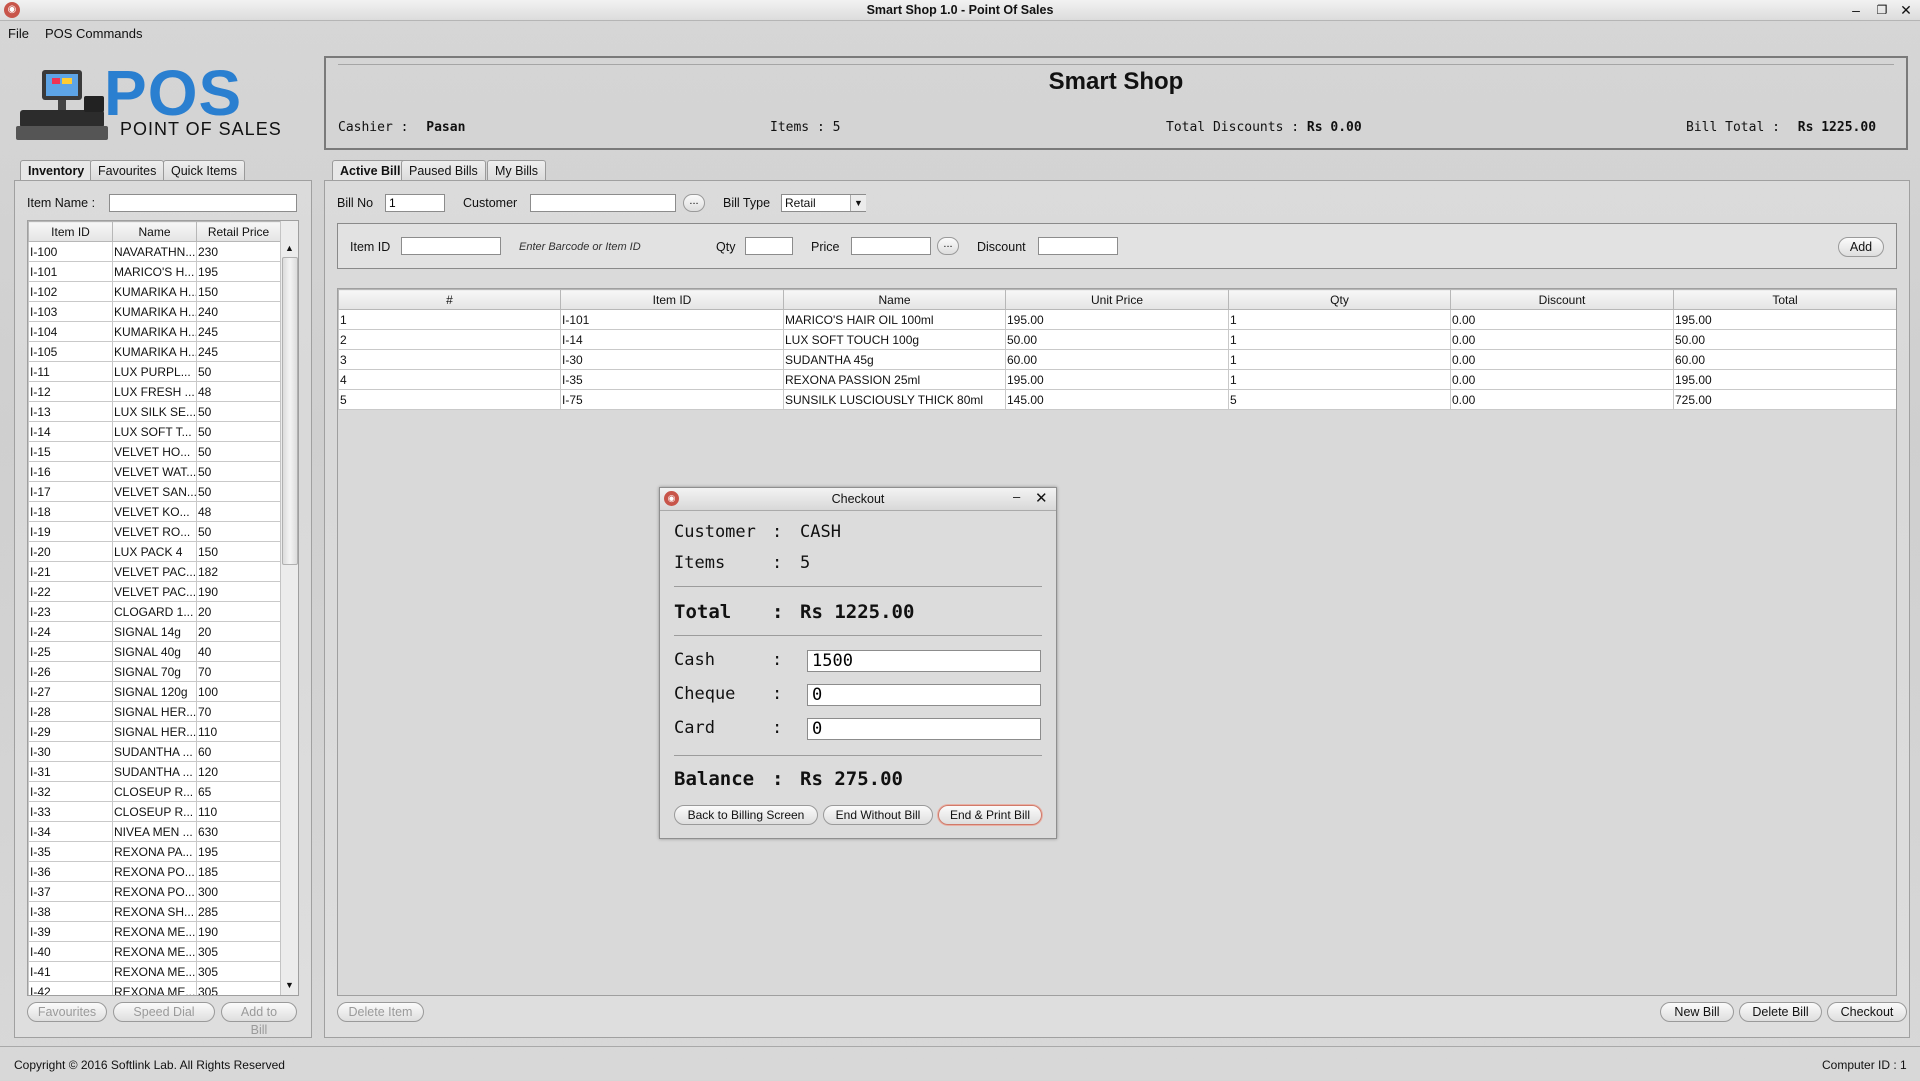  Describe the element at coordinates (154, 391) in the screenshot. I see `inventory-row: I-12 LUX FRESH ... 48` at that location.